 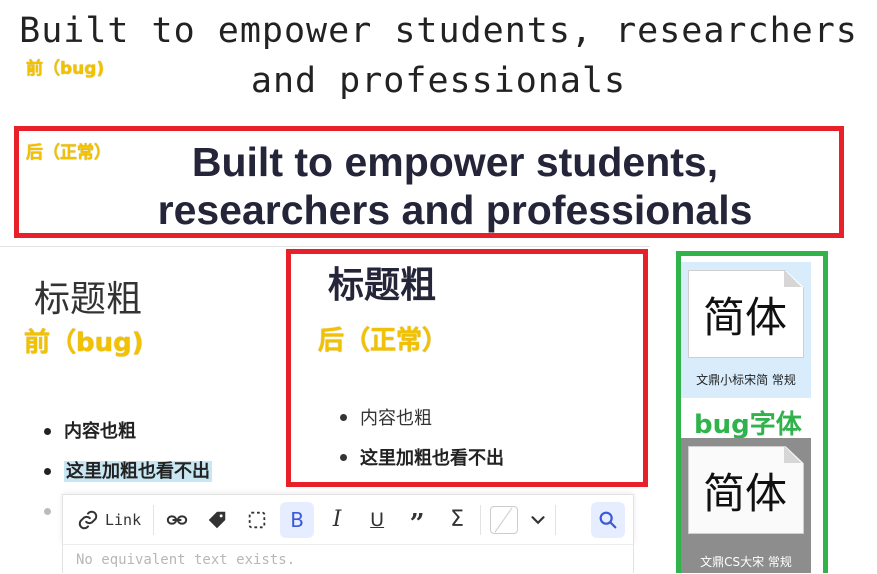 I want to click on tag-icon, so click(x=217, y=519).